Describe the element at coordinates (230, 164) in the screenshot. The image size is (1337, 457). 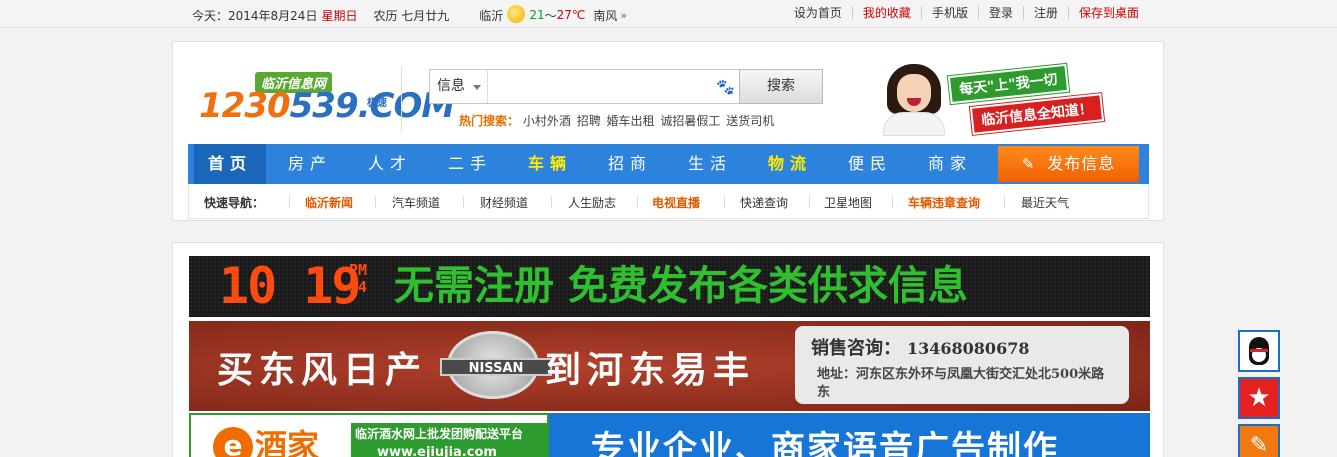
I see `nav-item-home: 首页` at that location.